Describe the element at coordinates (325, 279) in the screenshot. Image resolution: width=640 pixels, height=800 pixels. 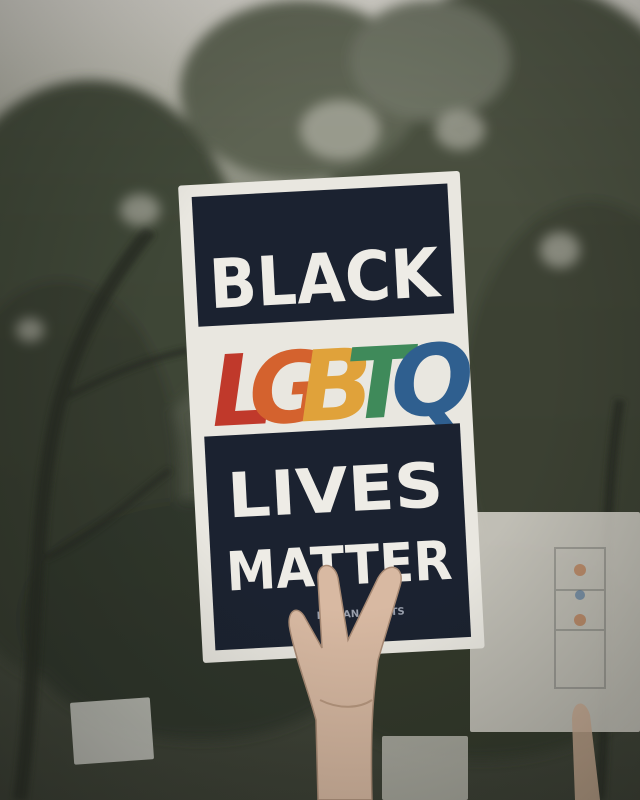
I see `sign-line-black: BLACK` at that location.